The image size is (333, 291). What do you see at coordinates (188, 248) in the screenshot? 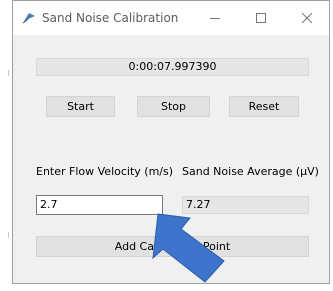
I see `pointer-arrow-icon` at bounding box center [188, 248].